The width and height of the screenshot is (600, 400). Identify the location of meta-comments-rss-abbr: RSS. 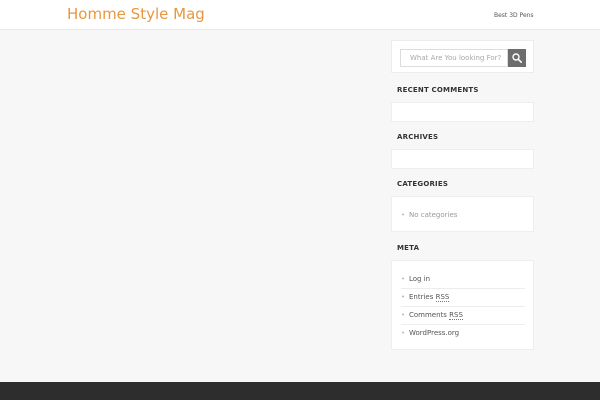
(456, 315).